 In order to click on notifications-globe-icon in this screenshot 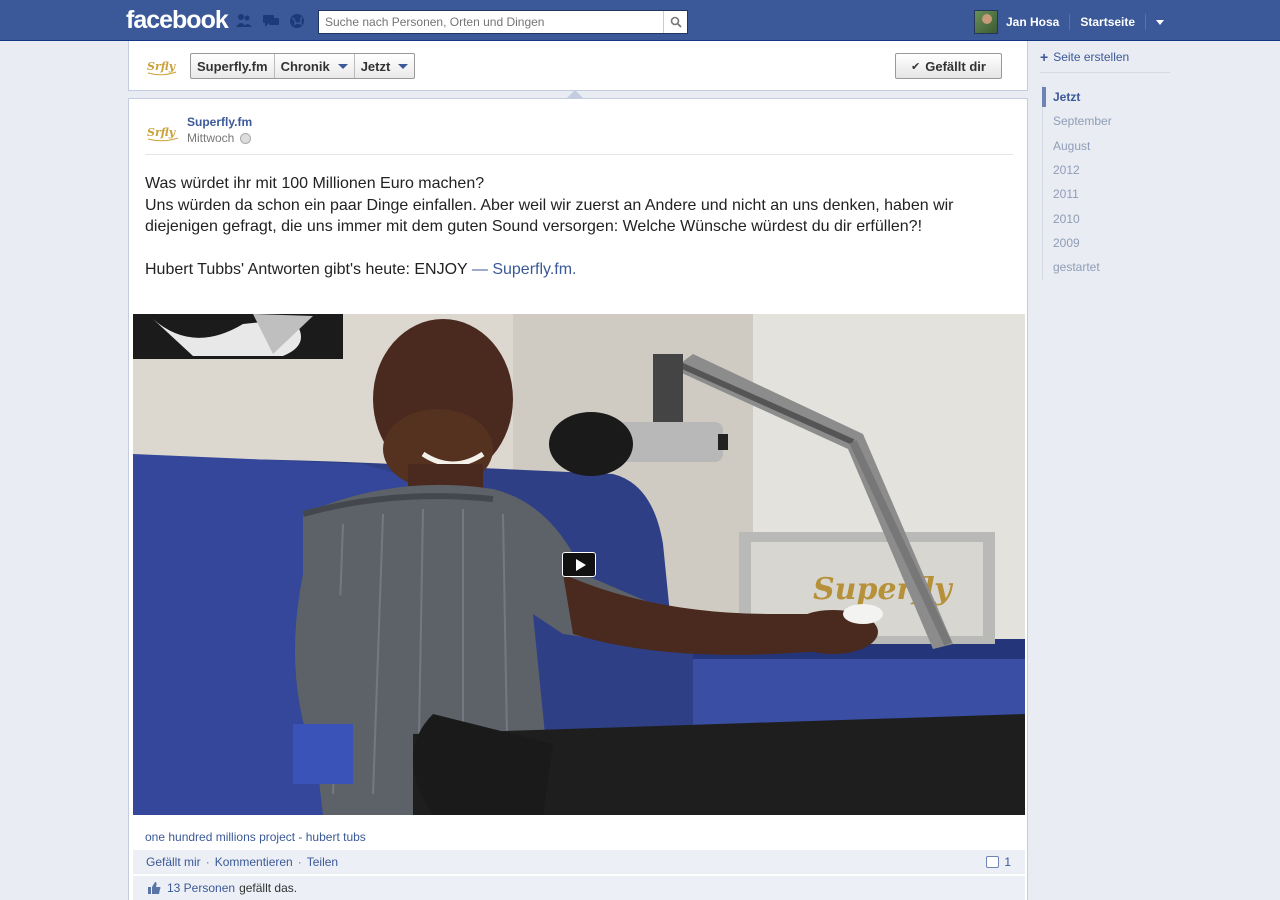, I will do `click(297, 21)`.